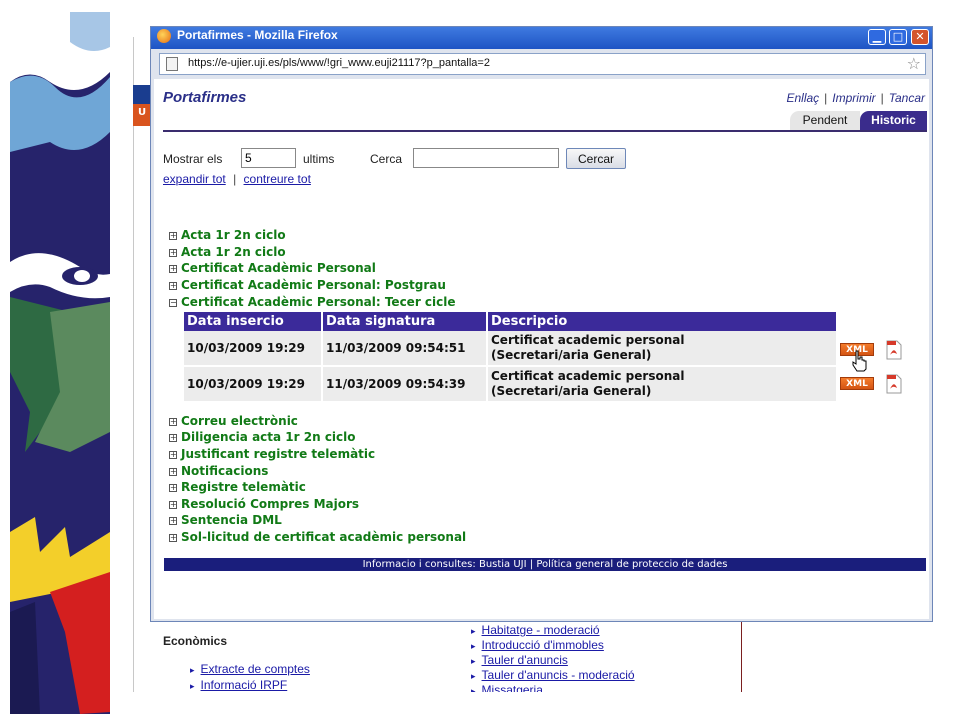 The width and height of the screenshot is (960, 720). I want to click on tree-item-label: Correu electrònic, so click(239, 421).